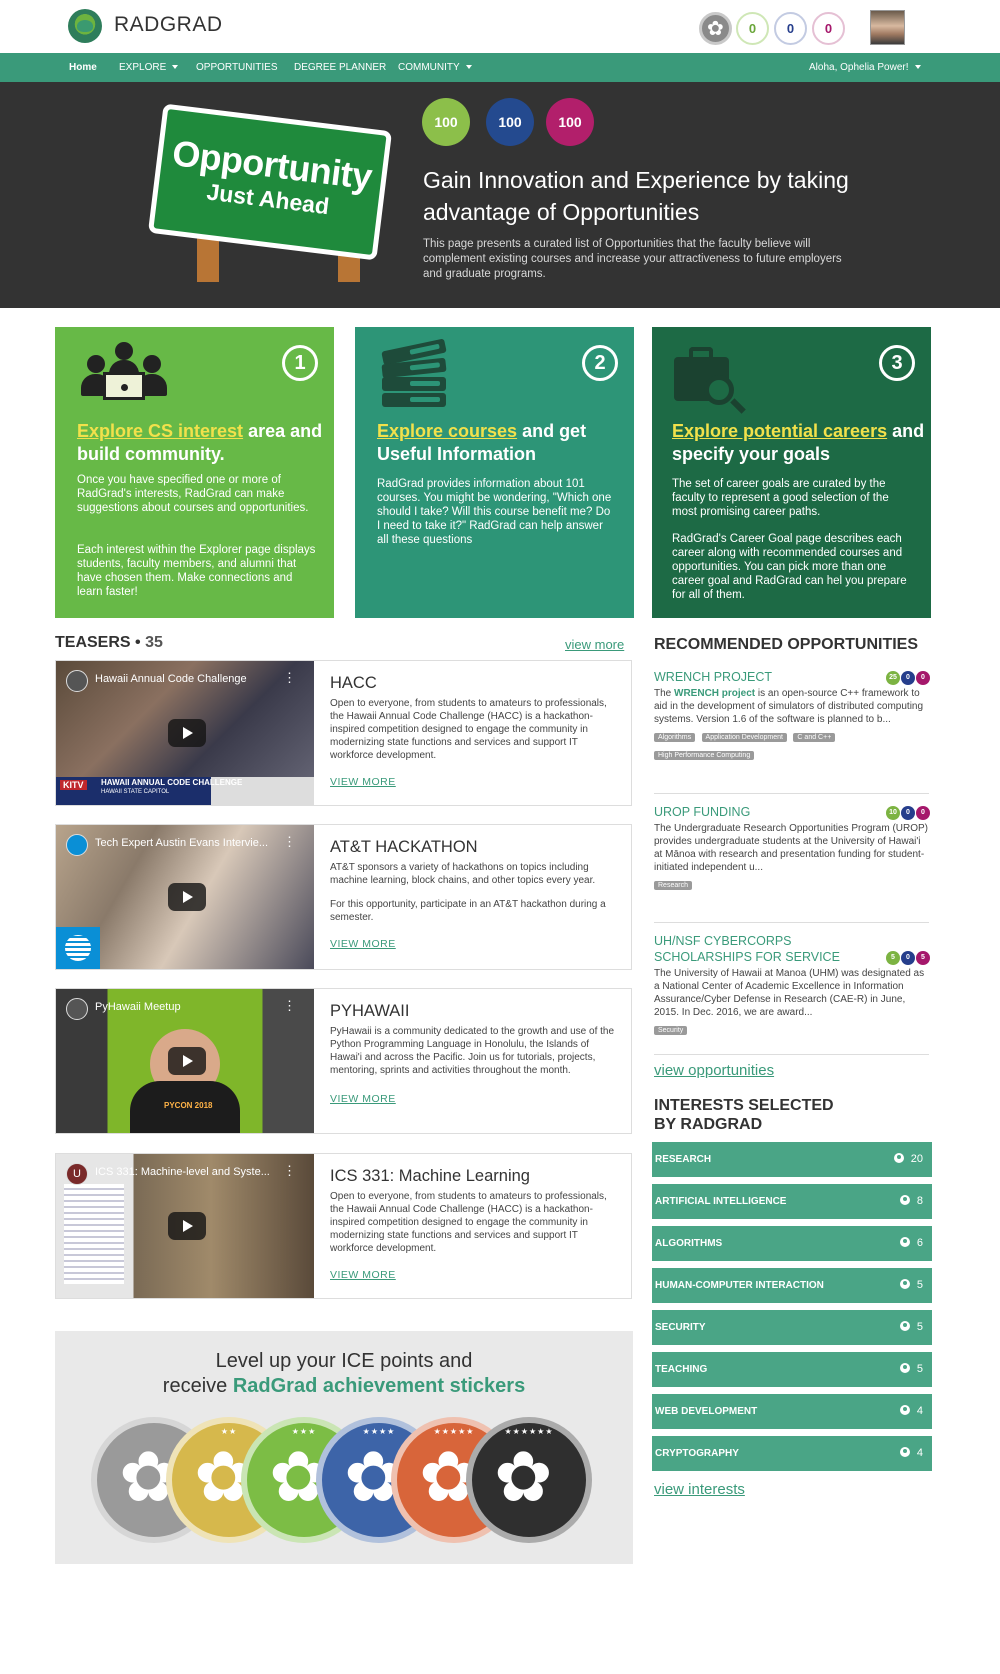 This screenshot has height=1674, width=1000. Describe the element at coordinates (570, 122) in the screenshot. I see `experience-goal-circle: 100` at that location.